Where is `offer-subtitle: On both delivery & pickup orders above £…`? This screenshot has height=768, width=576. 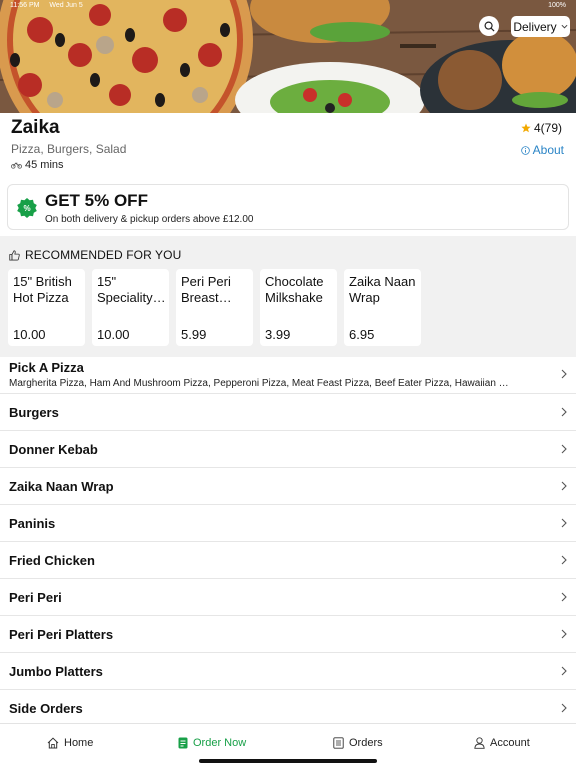
offer-subtitle: On both delivery & pickup orders above £… is located at coordinates (149, 219).